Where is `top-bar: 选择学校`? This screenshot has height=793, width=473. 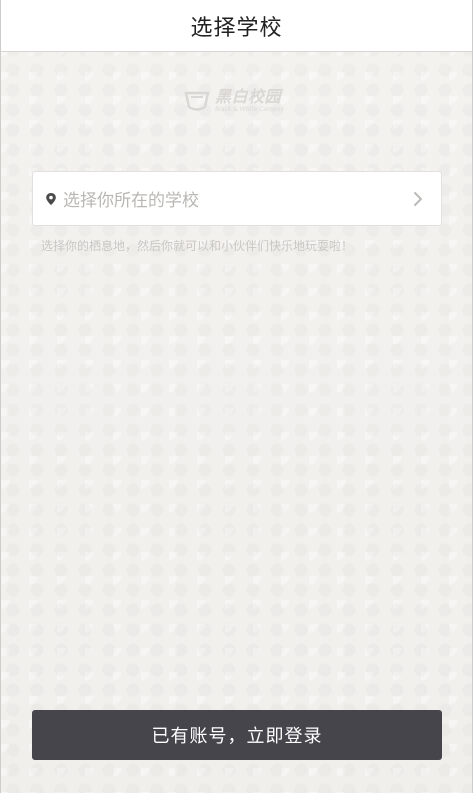 top-bar: 选择学校 is located at coordinates (236, 26).